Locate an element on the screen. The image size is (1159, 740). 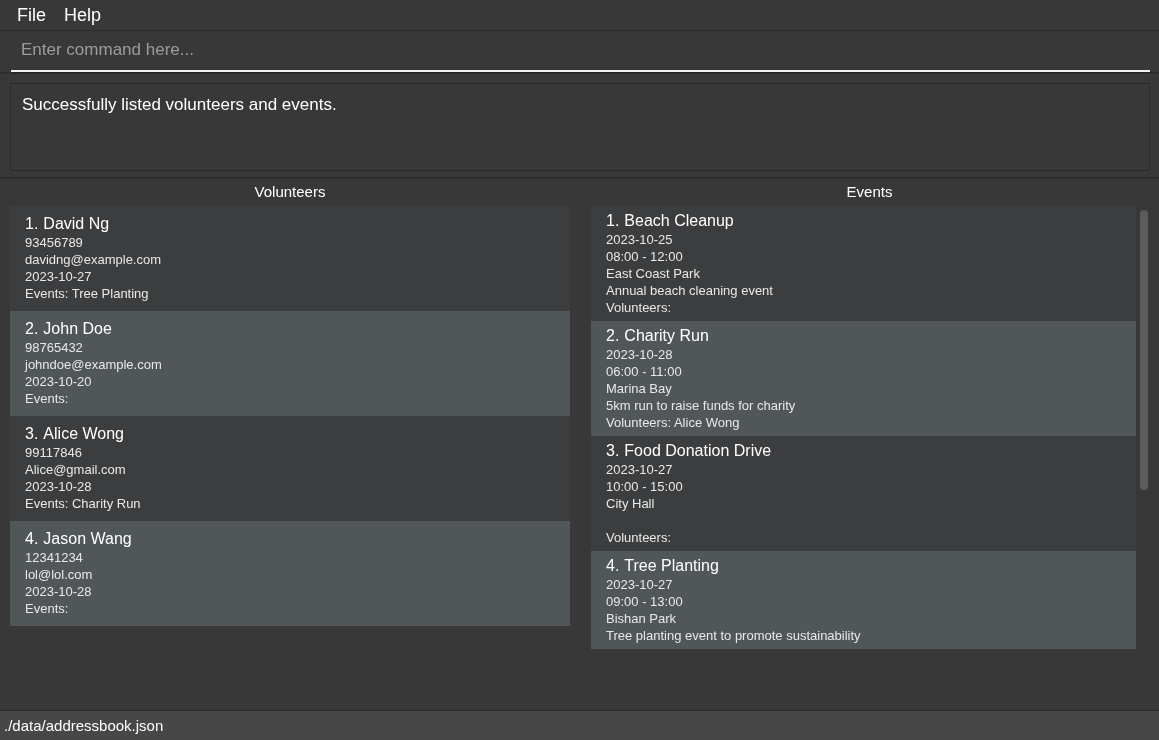
phone-number: 93456789 is located at coordinates (54, 242).